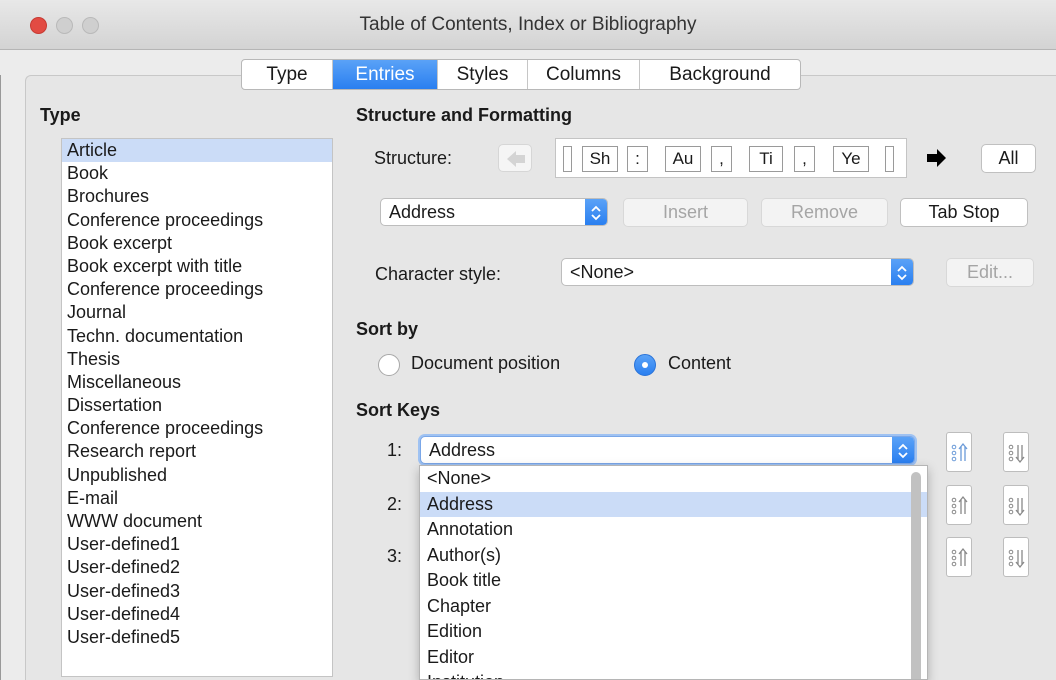 The height and width of the screenshot is (680, 1056). What do you see at coordinates (197, 498) in the screenshot?
I see `type-item: E-mail` at bounding box center [197, 498].